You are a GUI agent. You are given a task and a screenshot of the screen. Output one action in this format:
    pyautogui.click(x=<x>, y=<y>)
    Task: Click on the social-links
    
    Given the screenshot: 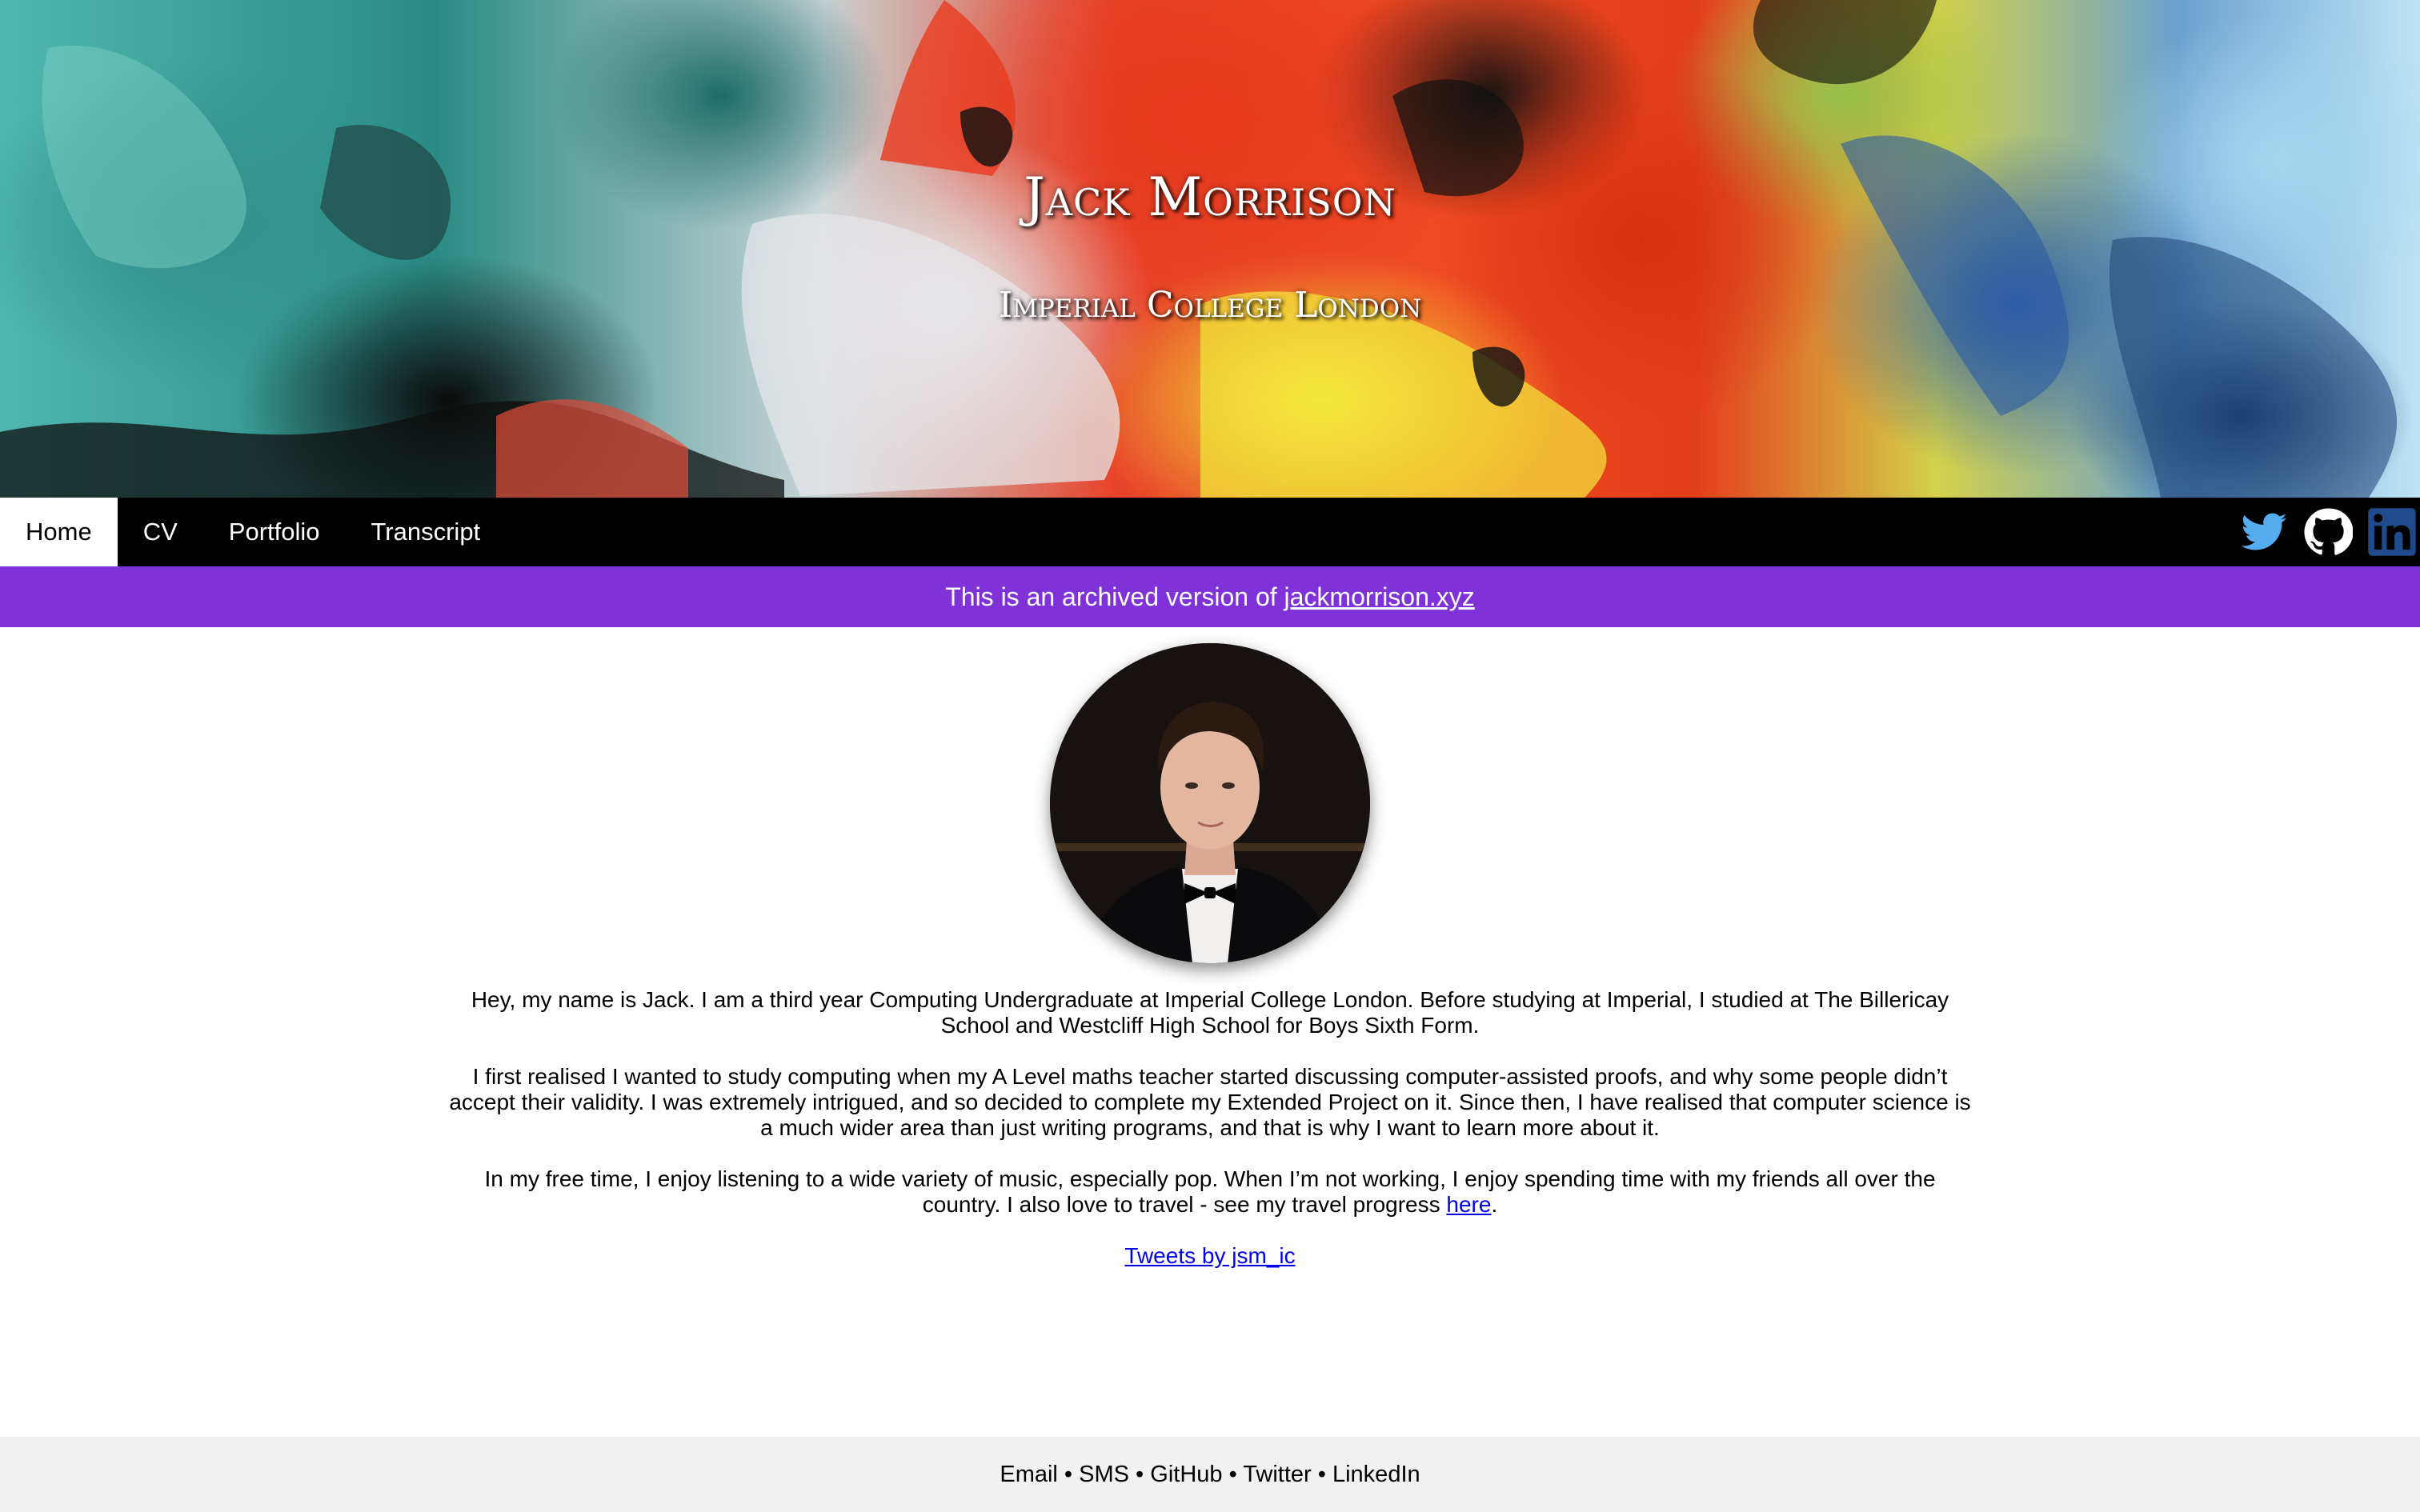 What is the action you would take?
    pyautogui.click(x=2329, y=532)
    